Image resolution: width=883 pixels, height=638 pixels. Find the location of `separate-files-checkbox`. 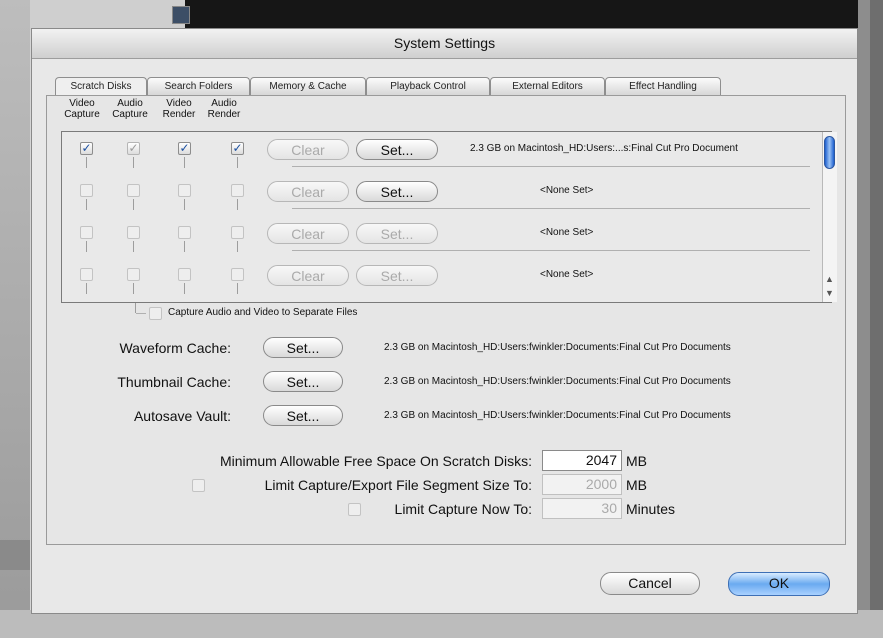

separate-files-checkbox is located at coordinates (155, 313).